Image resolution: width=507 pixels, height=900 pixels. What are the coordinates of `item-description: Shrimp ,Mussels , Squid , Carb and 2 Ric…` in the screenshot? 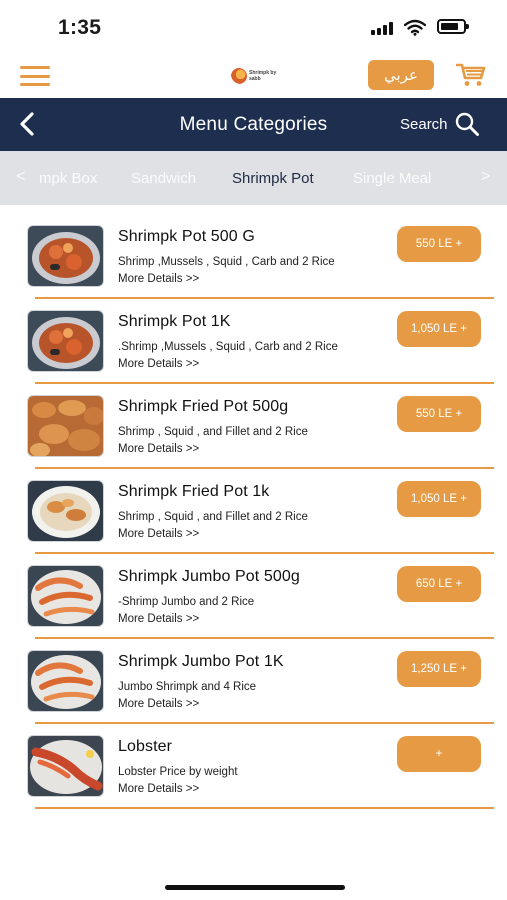 It's located at (226, 262).